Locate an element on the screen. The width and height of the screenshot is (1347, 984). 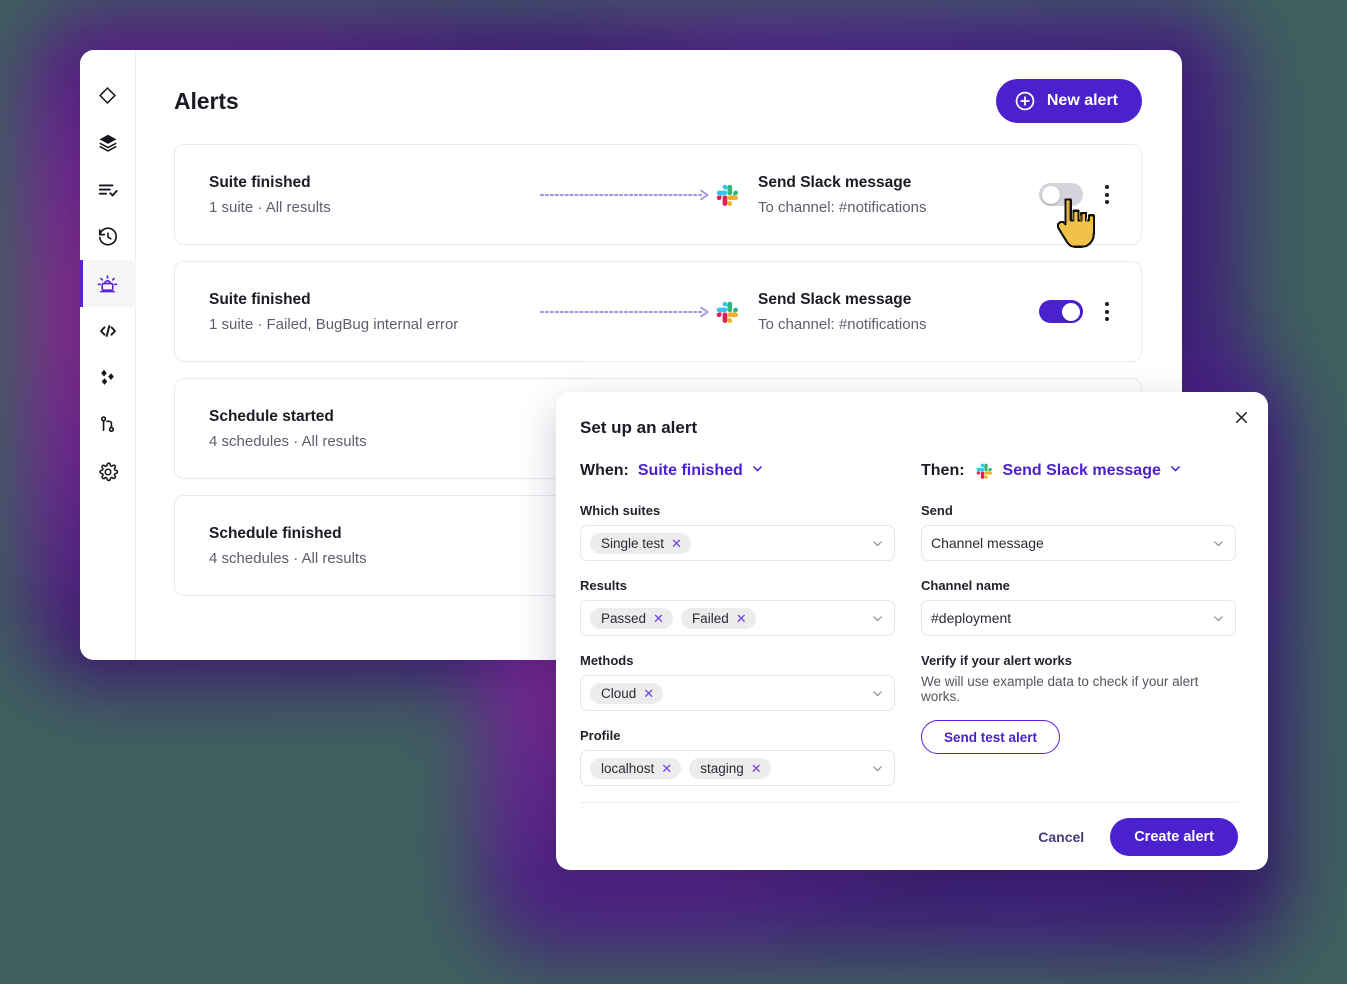
alert-siren-icon is located at coordinates (107, 283).